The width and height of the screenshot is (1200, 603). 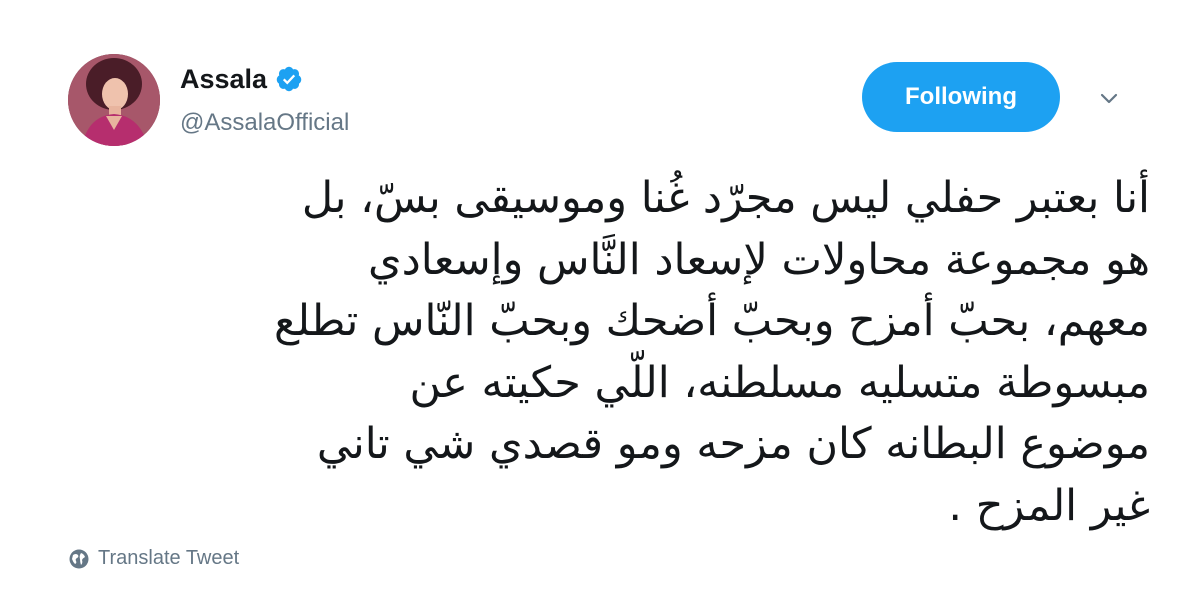 I want to click on chevron-down-icon, so click(x=1109, y=98).